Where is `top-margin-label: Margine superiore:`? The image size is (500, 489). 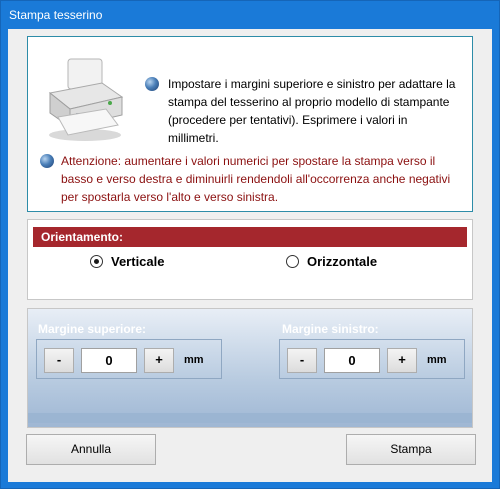
top-margin-label: Margine superiore: is located at coordinates (92, 329).